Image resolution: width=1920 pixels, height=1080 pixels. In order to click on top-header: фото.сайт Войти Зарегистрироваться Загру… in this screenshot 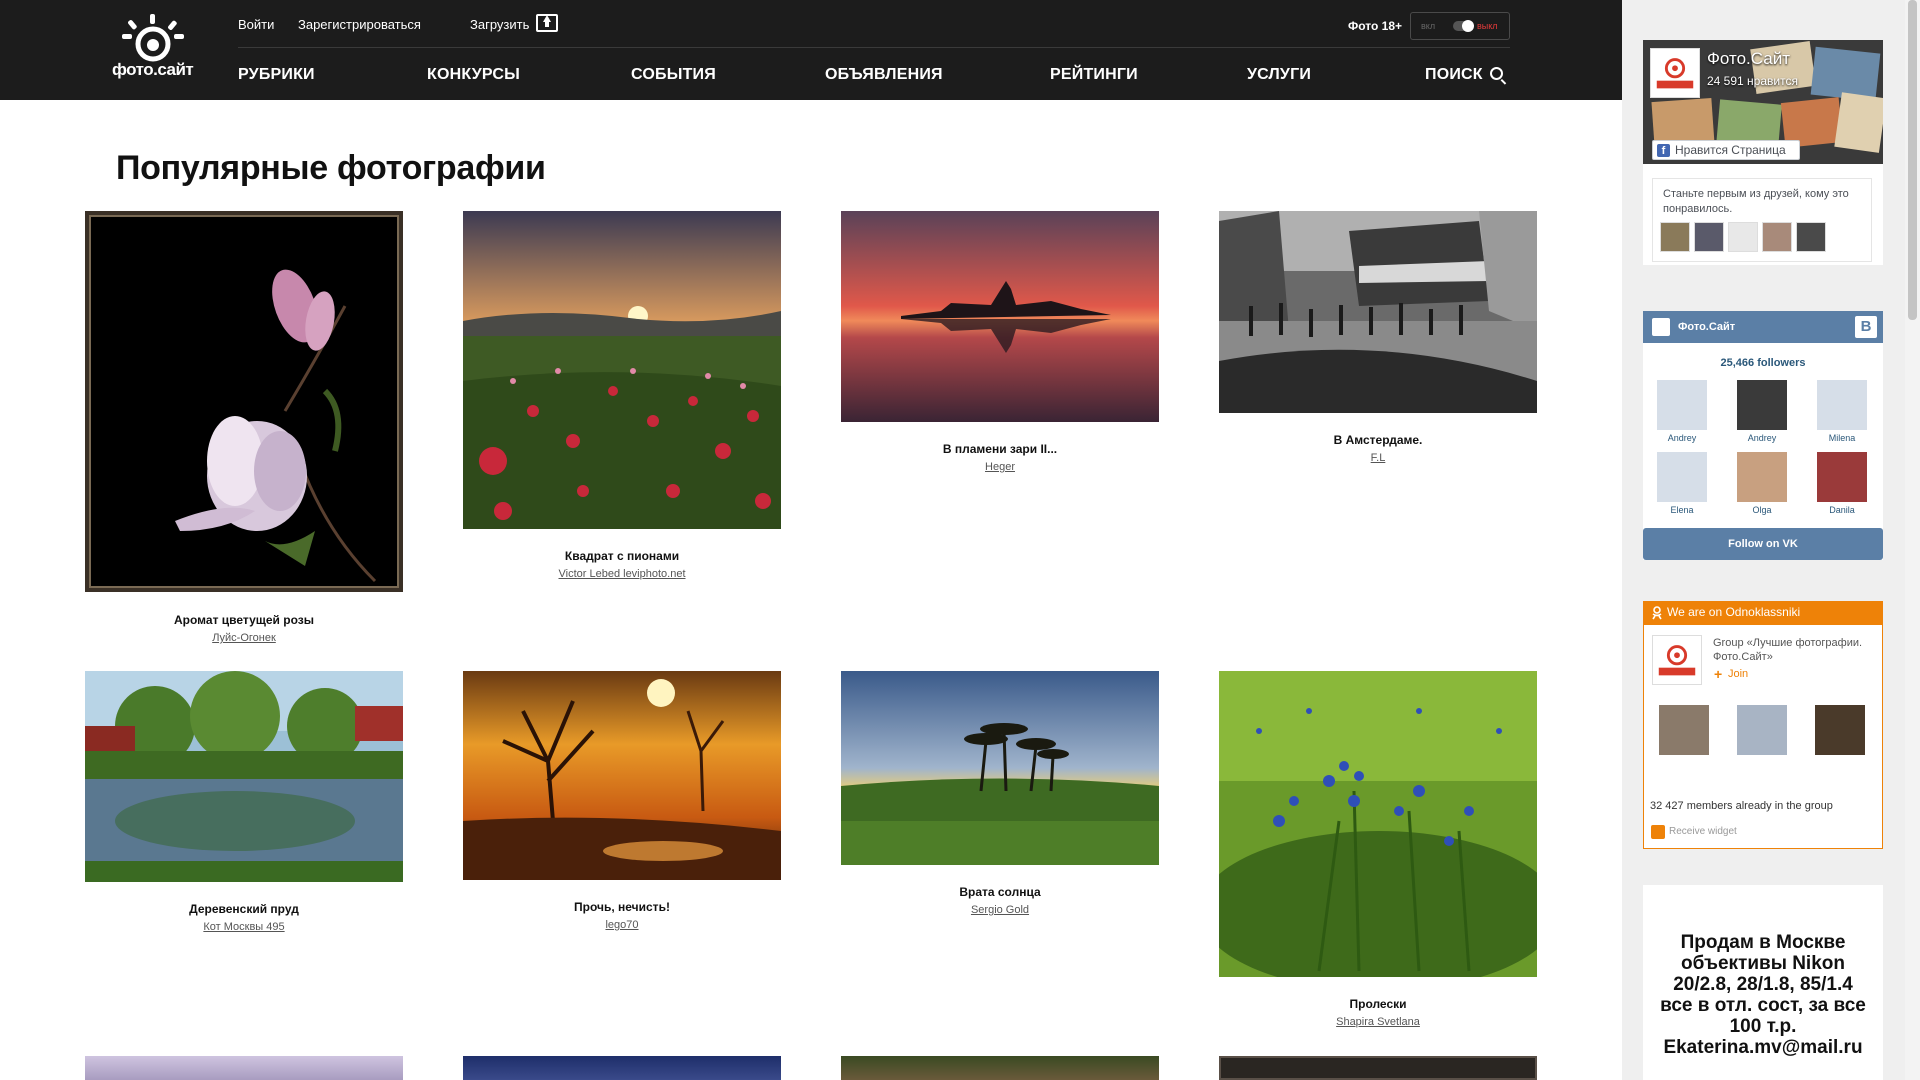, I will do `click(811, 50)`.